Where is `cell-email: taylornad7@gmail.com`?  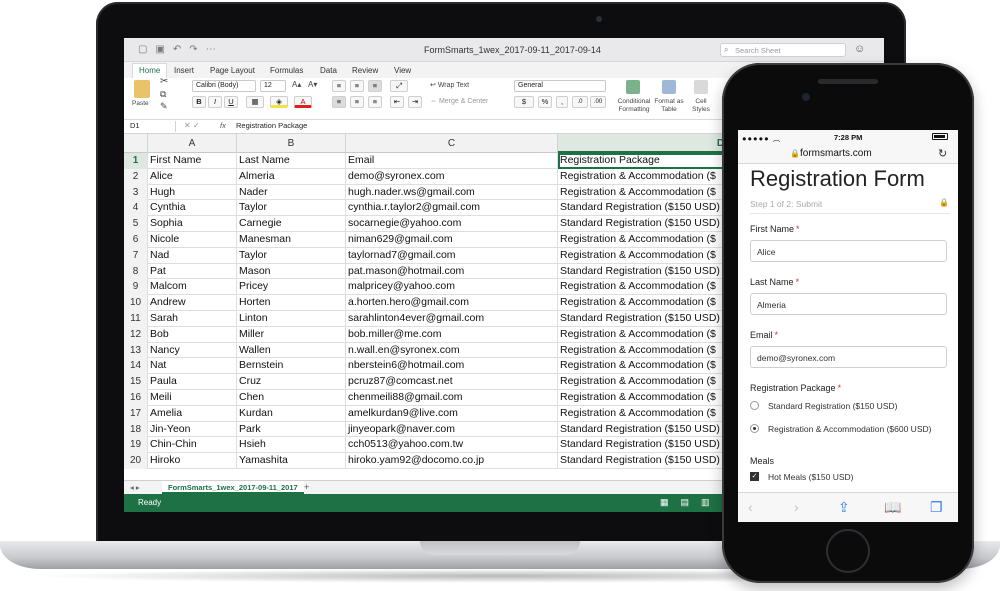 cell-email: taylornad7@gmail.com is located at coordinates (452, 255).